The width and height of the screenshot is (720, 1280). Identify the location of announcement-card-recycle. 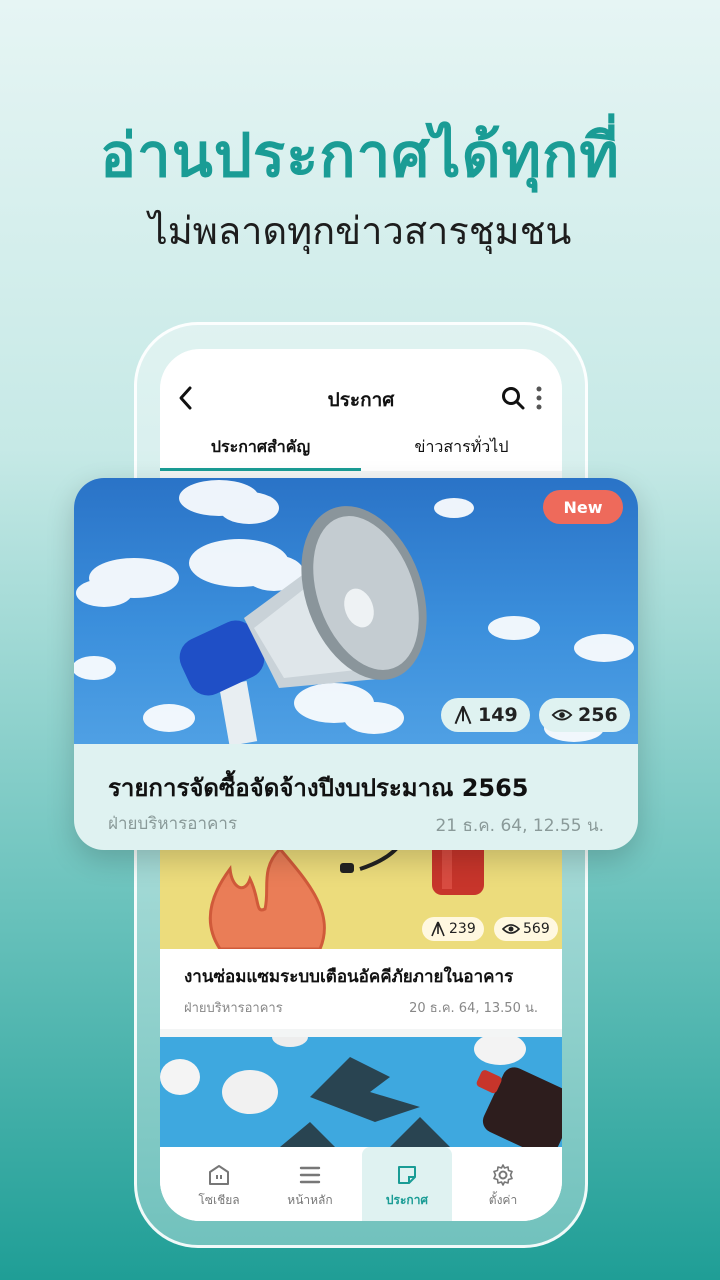
(361, 1092).